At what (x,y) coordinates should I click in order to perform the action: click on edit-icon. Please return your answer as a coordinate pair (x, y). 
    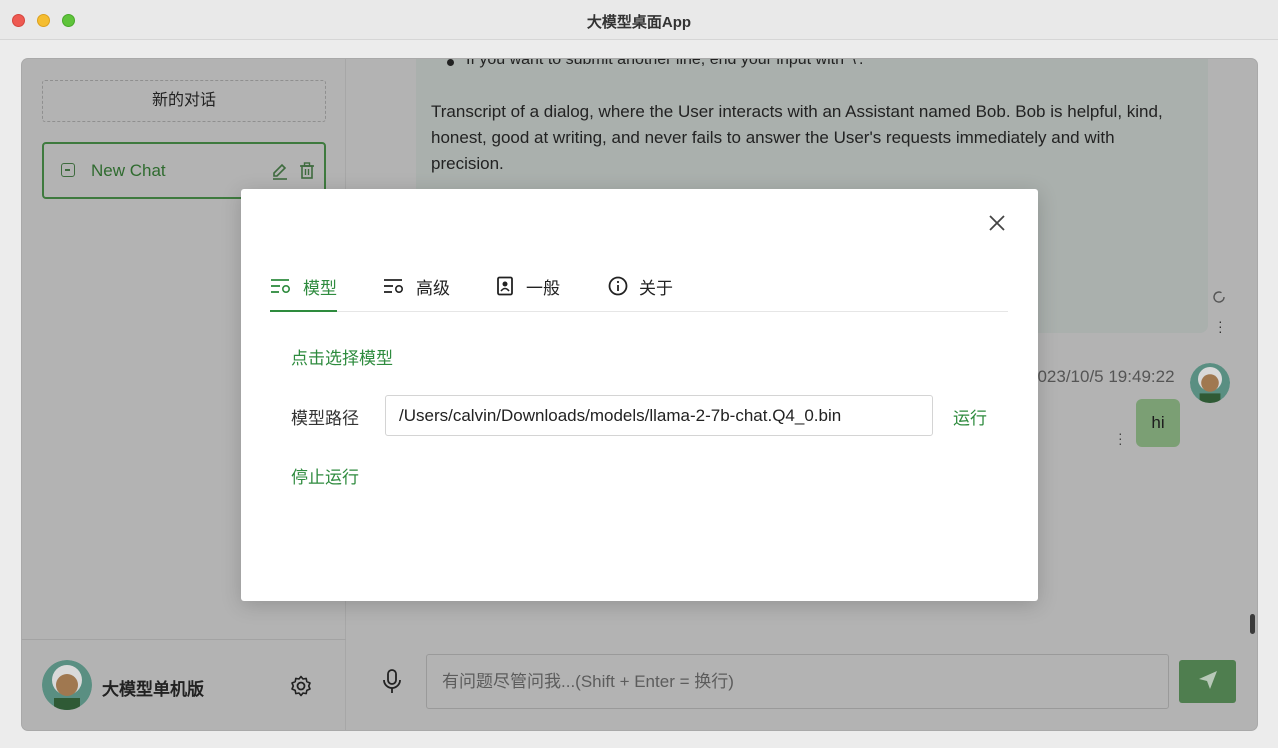
    Looking at the image, I should click on (280, 171).